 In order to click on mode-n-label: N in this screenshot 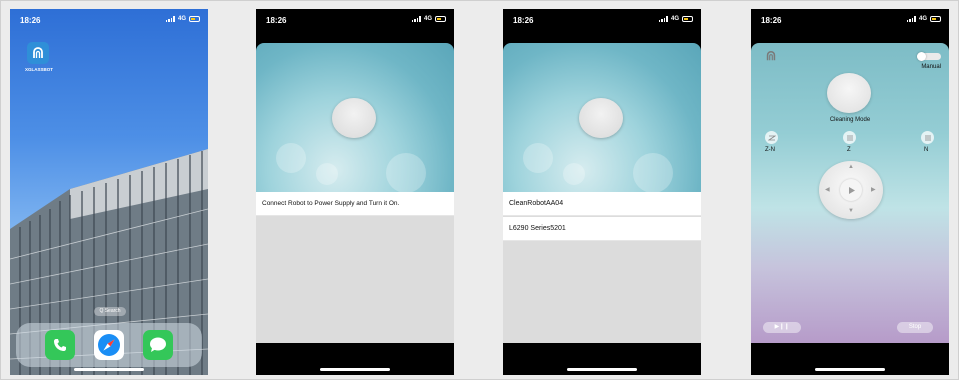, I will do `click(926, 150)`.